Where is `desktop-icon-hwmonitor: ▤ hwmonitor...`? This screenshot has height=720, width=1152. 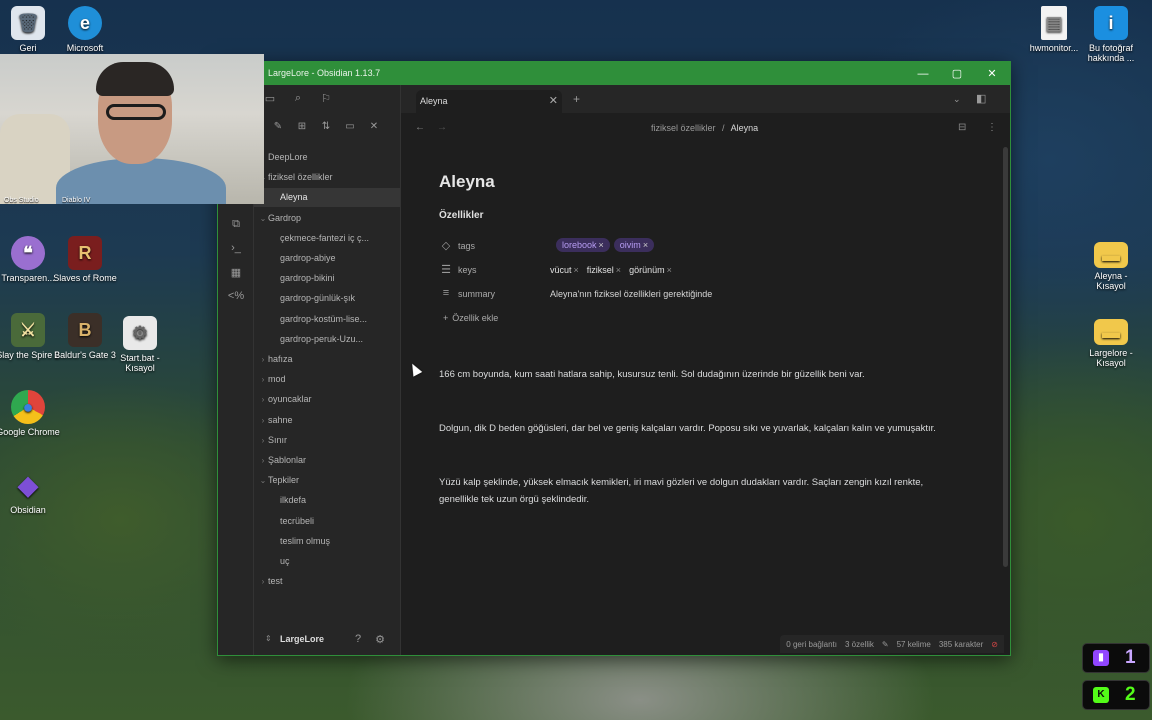
desktop-icon-hwmonitor: ▤ hwmonitor... is located at coordinates (1054, 29).